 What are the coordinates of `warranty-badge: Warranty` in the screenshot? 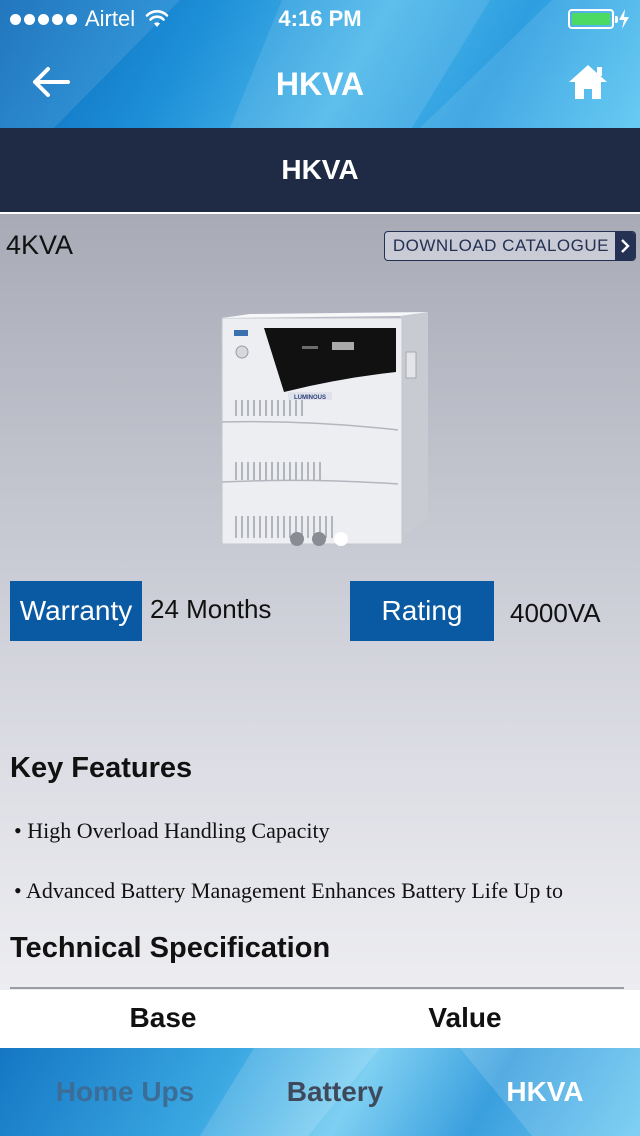 It's located at (76, 611).